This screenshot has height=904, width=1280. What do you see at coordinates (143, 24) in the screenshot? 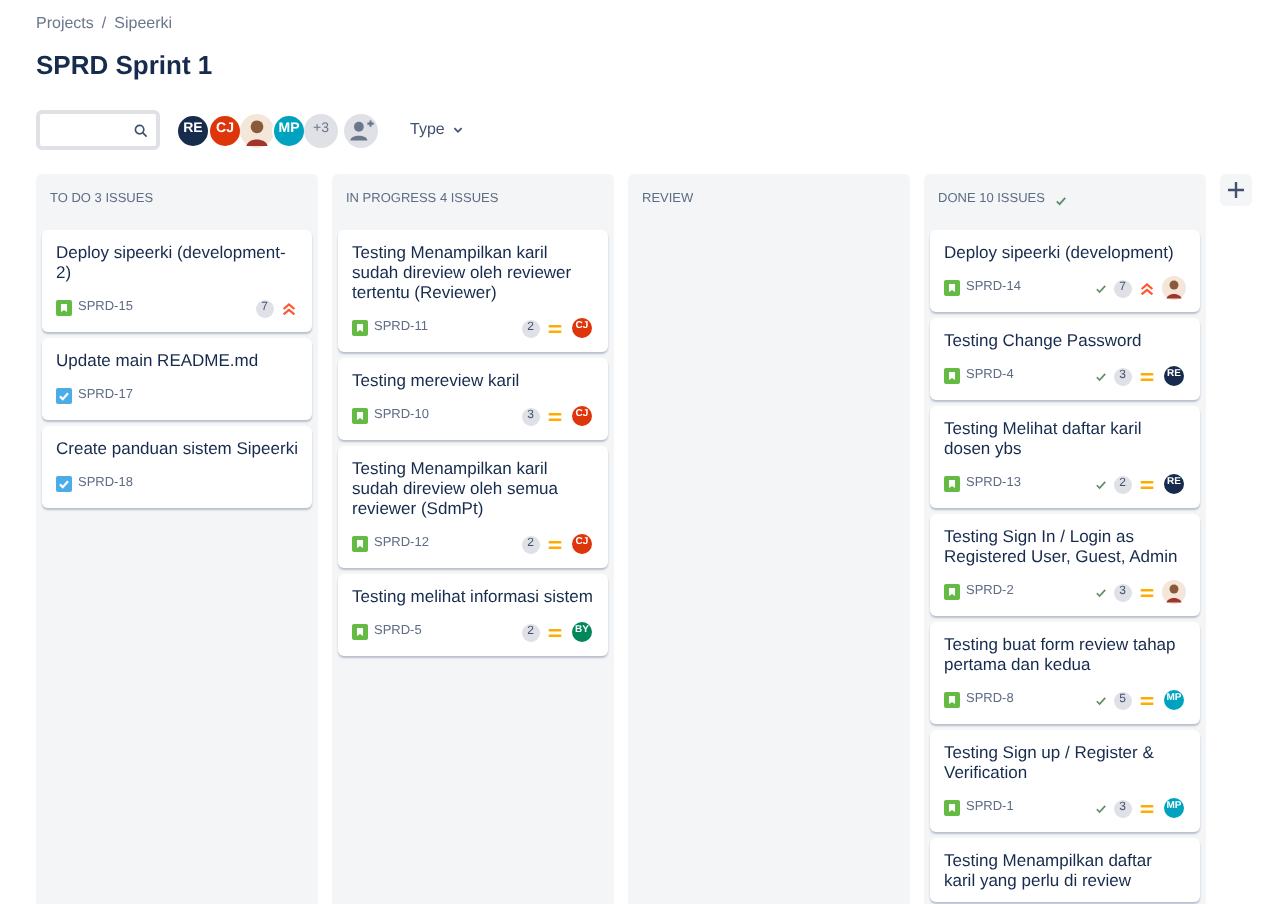
I see `breadcrumb-link: Sipeerki` at bounding box center [143, 24].